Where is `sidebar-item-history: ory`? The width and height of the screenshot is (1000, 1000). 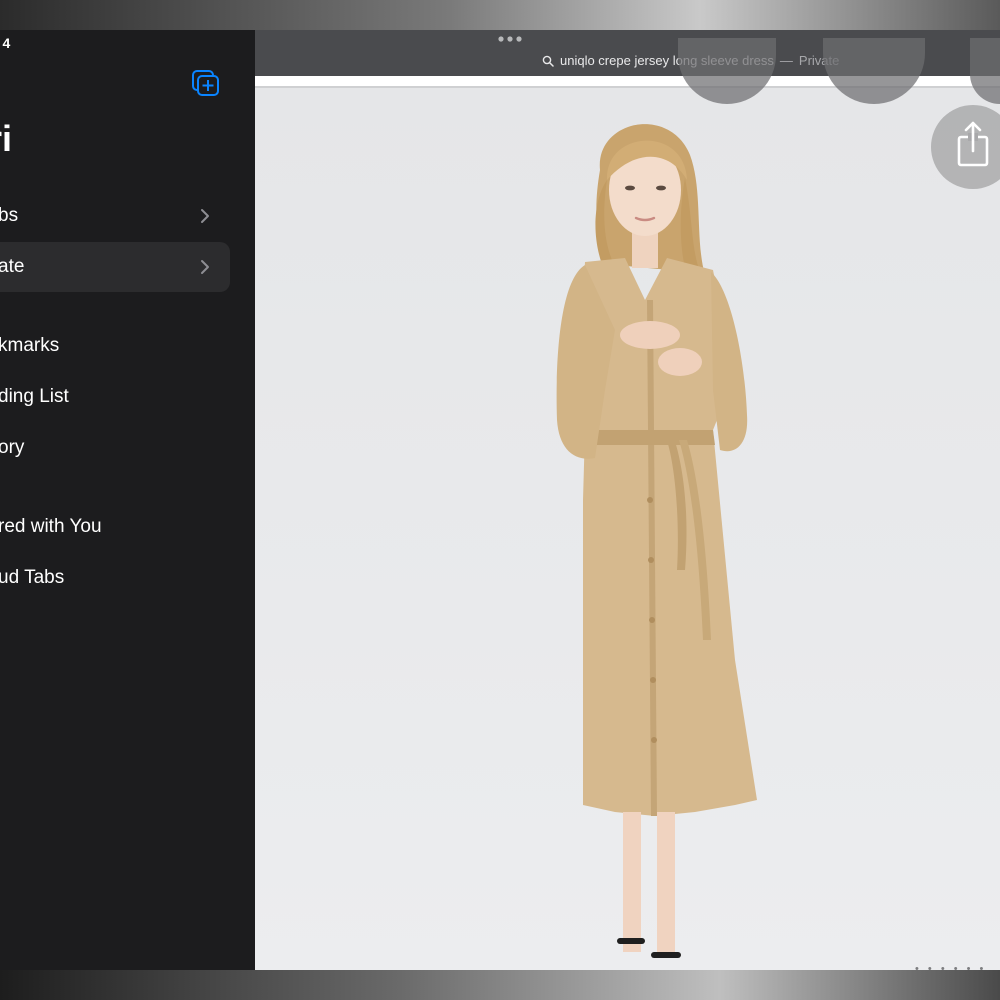 sidebar-item-history: ory is located at coordinates (115, 448).